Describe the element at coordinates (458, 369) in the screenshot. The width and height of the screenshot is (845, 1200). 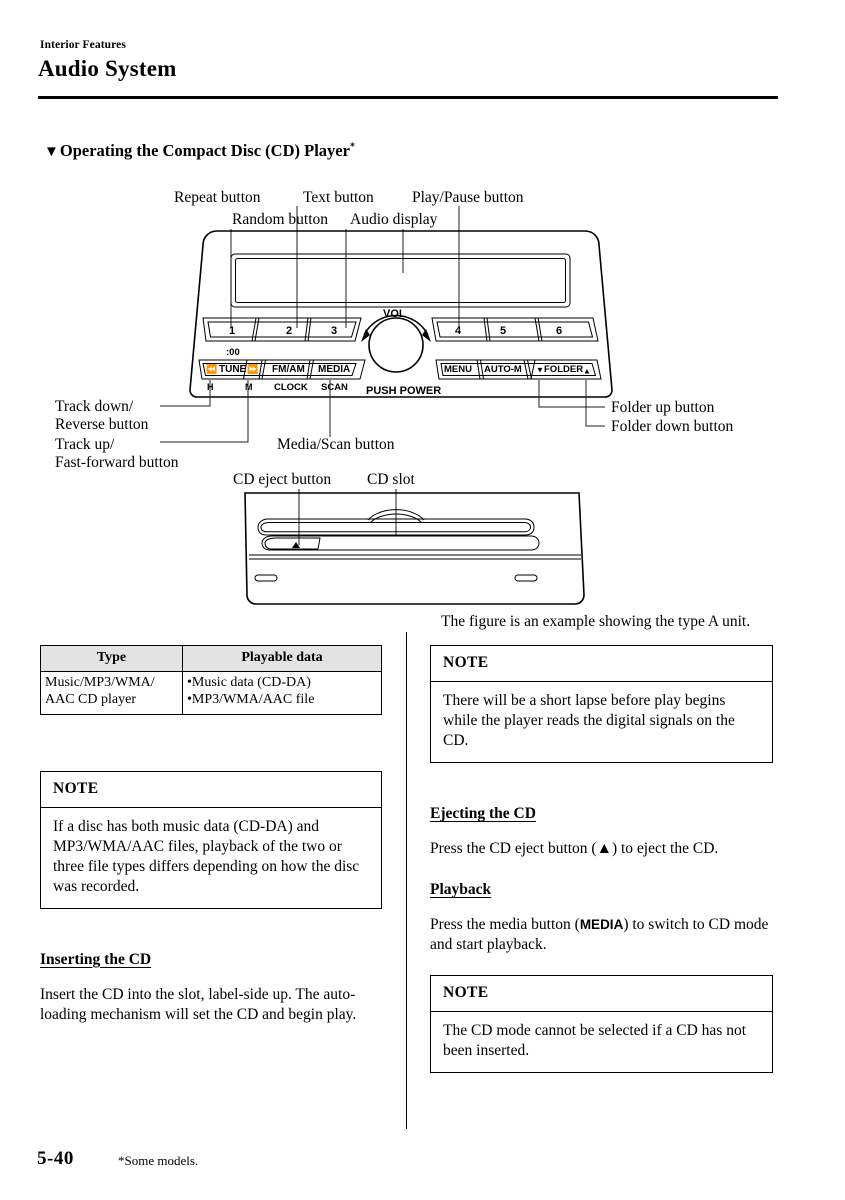
I see `menu-label: MENU` at that location.